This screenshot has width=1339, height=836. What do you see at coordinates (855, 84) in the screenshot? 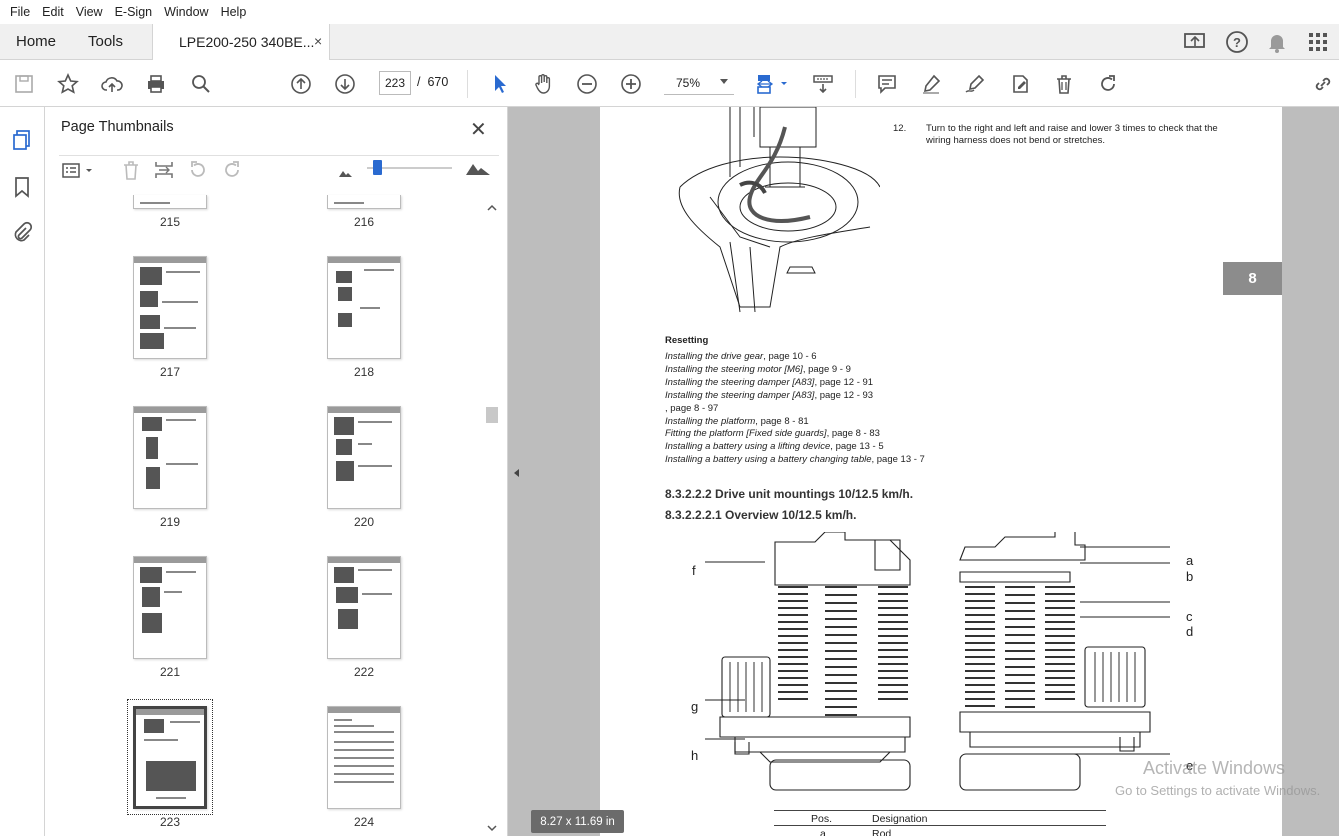
I see `toolbar-divider` at bounding box center [855, 84].